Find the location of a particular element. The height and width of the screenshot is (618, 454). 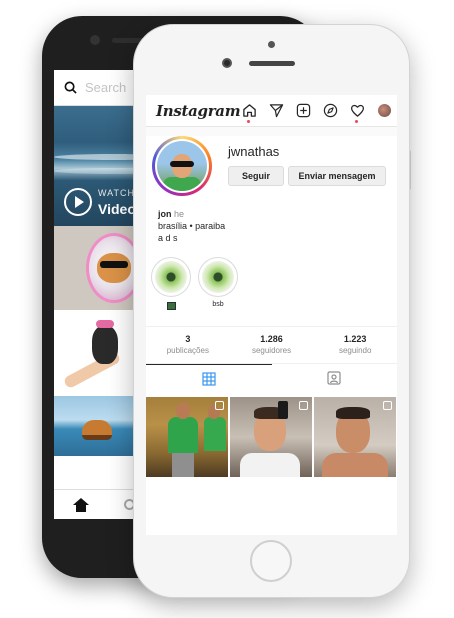

profile-avatar-story-ring is located at coordinates (182, 166).